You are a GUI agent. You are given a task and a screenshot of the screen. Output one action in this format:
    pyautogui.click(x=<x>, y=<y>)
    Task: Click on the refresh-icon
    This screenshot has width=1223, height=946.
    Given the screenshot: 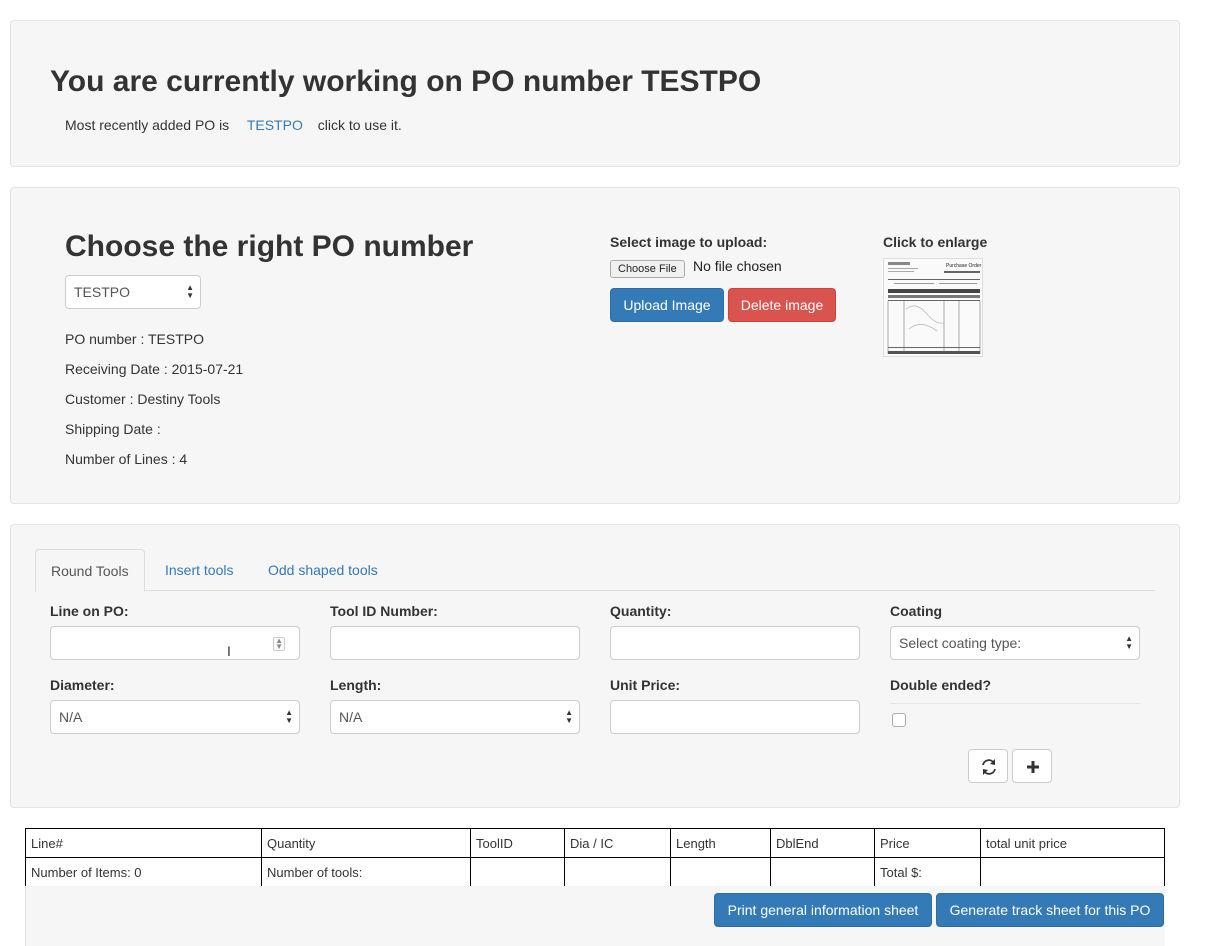 What is the action you would take?
    pyautogui.click(x=989, y=767)
    